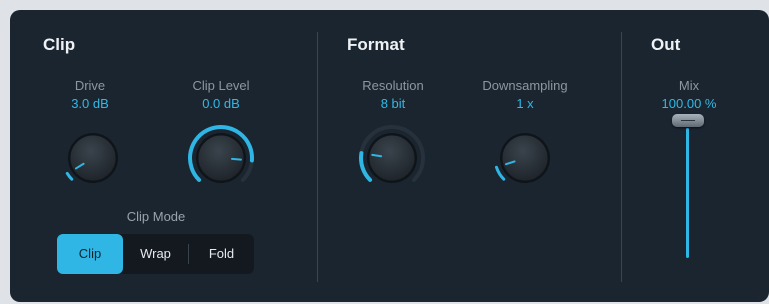 This screenshot has height=304, width=769. I want to click on downsampling-label: Downsampling, so click(525, 85).